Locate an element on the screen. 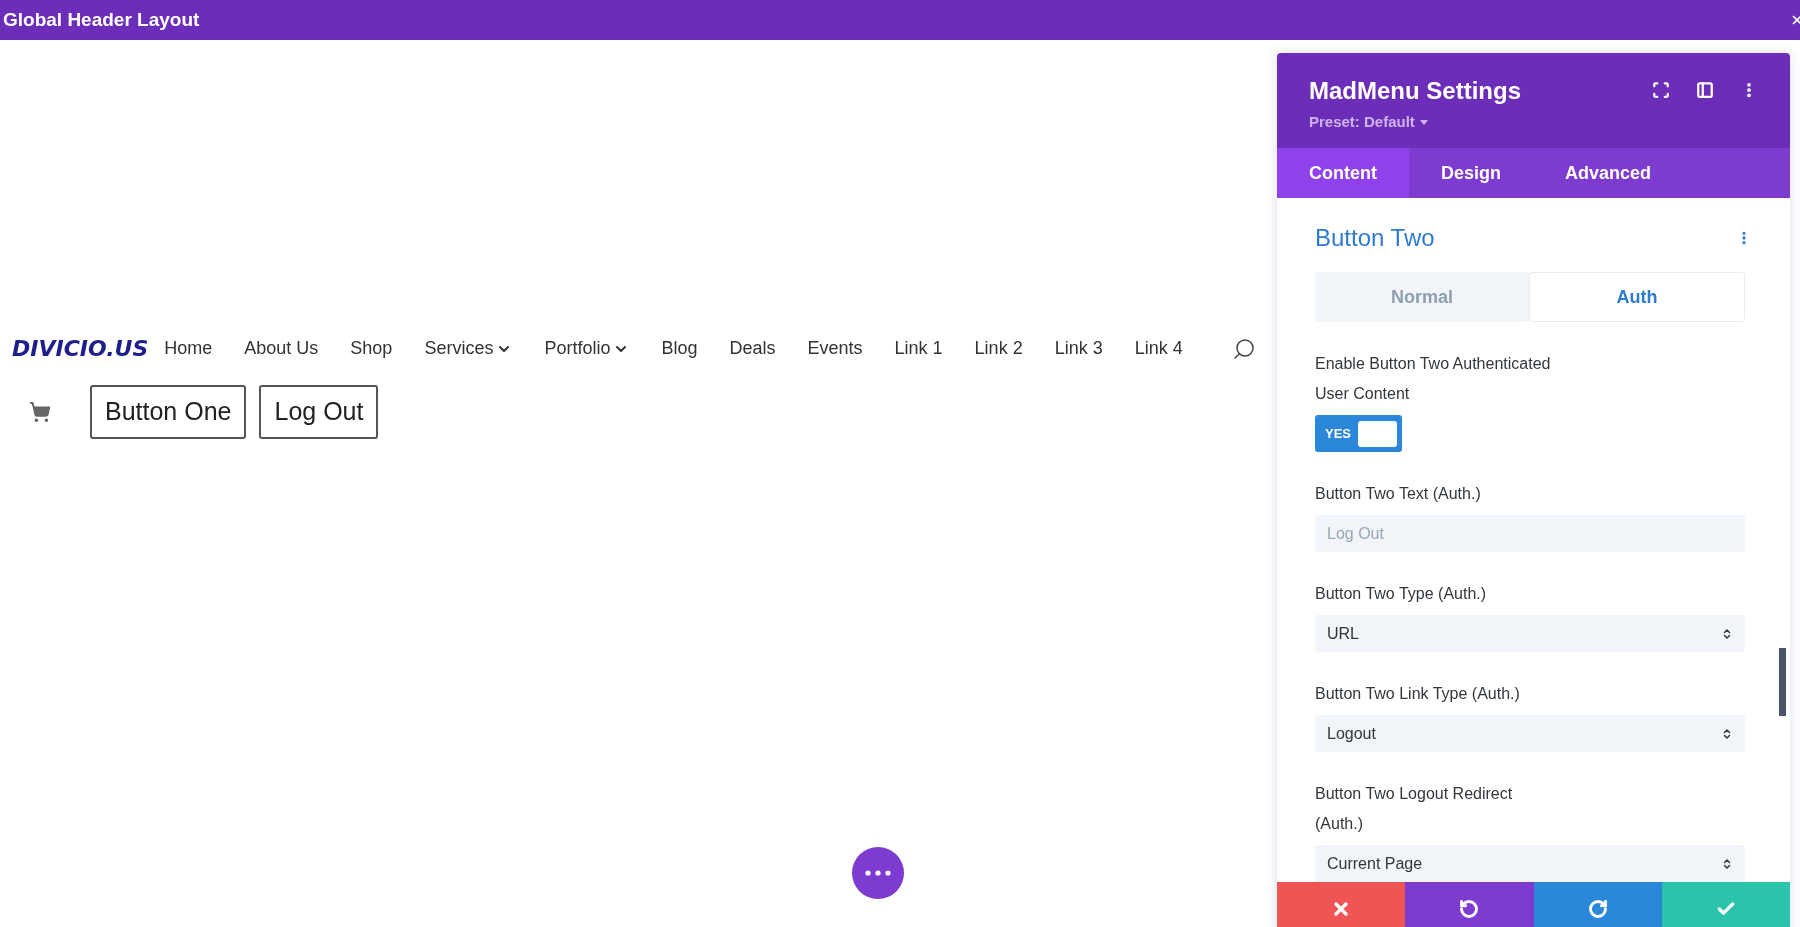 Image resolution: width=1800 pixels, height=927 pixels. dots-icon is located at coordinates (878, 873).